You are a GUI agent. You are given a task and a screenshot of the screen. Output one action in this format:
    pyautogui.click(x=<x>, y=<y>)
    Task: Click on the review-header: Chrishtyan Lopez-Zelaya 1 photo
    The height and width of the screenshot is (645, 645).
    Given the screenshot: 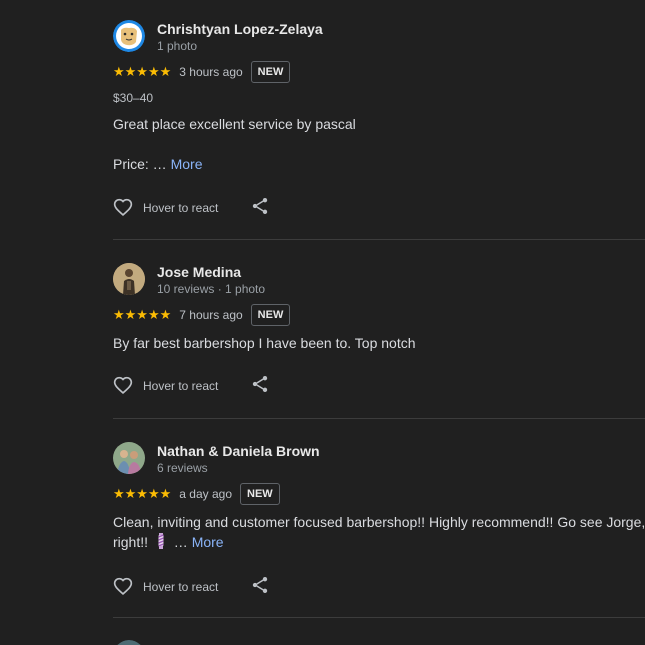 What is the action you would take?
    pyautogui.click(x=379, y=37)
    